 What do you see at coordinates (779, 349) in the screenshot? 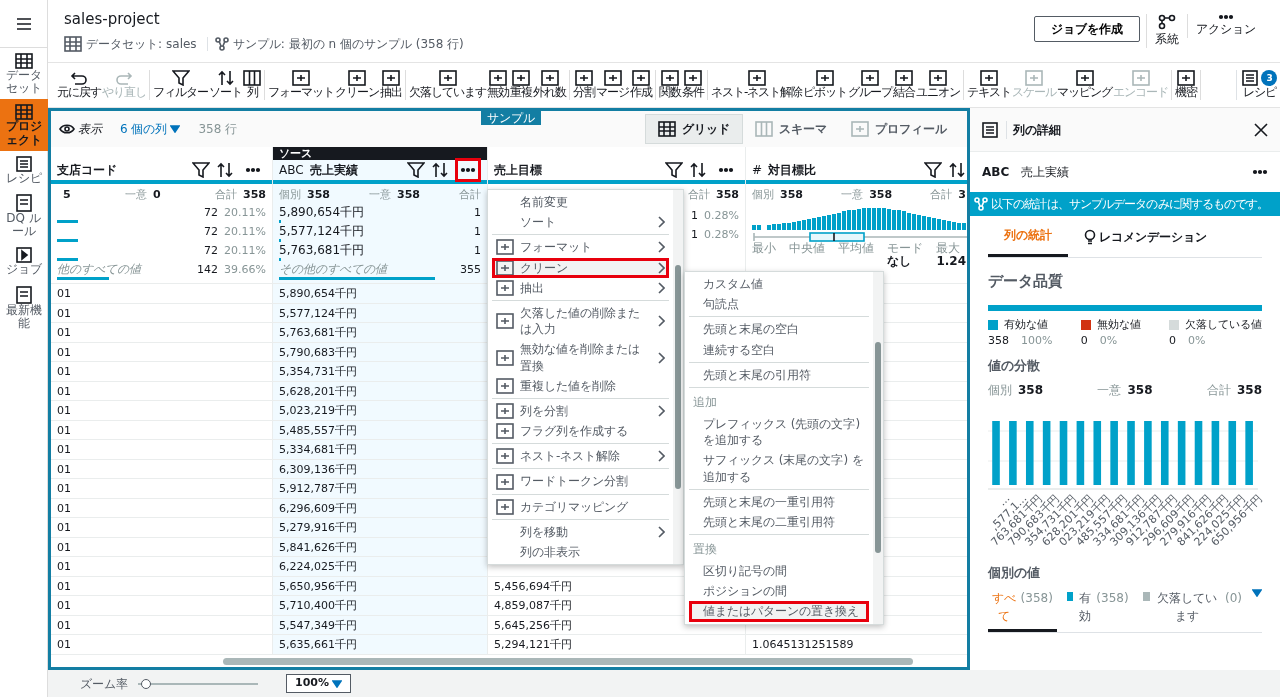
I see `menu-item: 連続する空白` at bounding box center [779, 349].